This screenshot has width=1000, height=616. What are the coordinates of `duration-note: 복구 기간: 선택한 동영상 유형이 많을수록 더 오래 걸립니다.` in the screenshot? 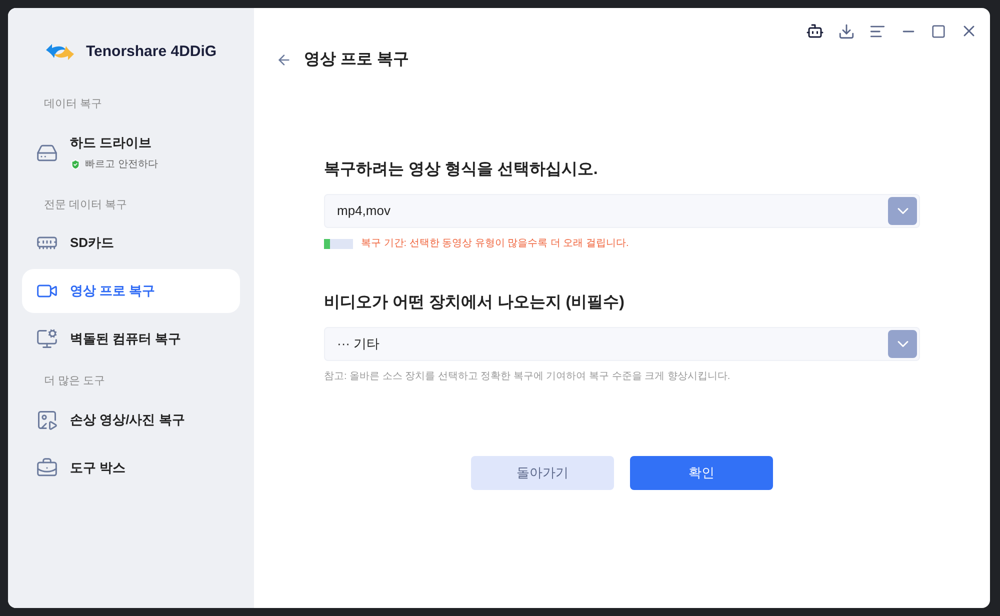 It's located at (495, 244).